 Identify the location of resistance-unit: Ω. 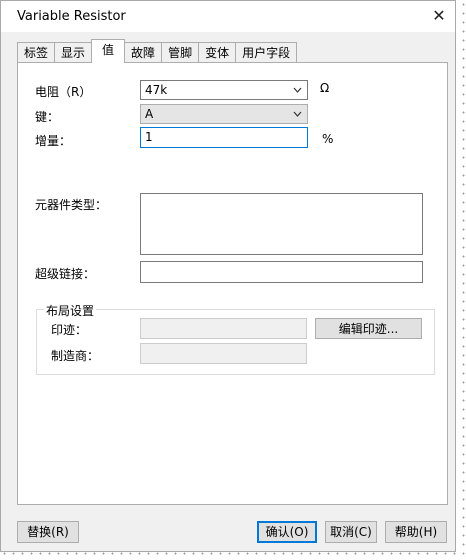
(325, 88).